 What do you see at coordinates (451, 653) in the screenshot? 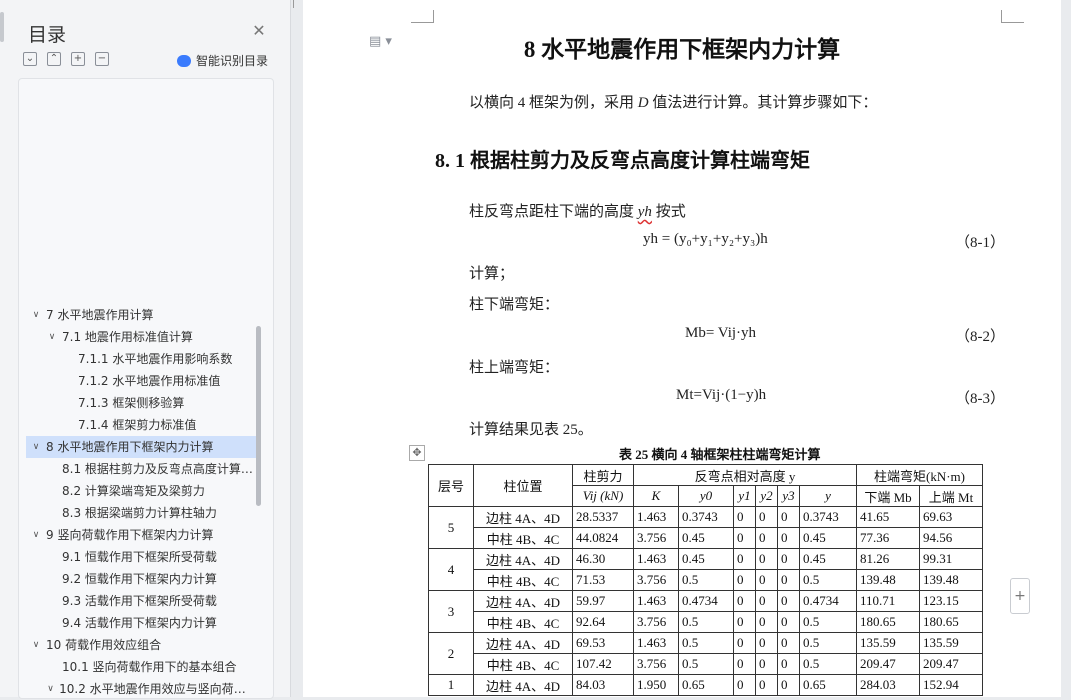
I see `layer-cell: 2` at bounding box center [451, 653].